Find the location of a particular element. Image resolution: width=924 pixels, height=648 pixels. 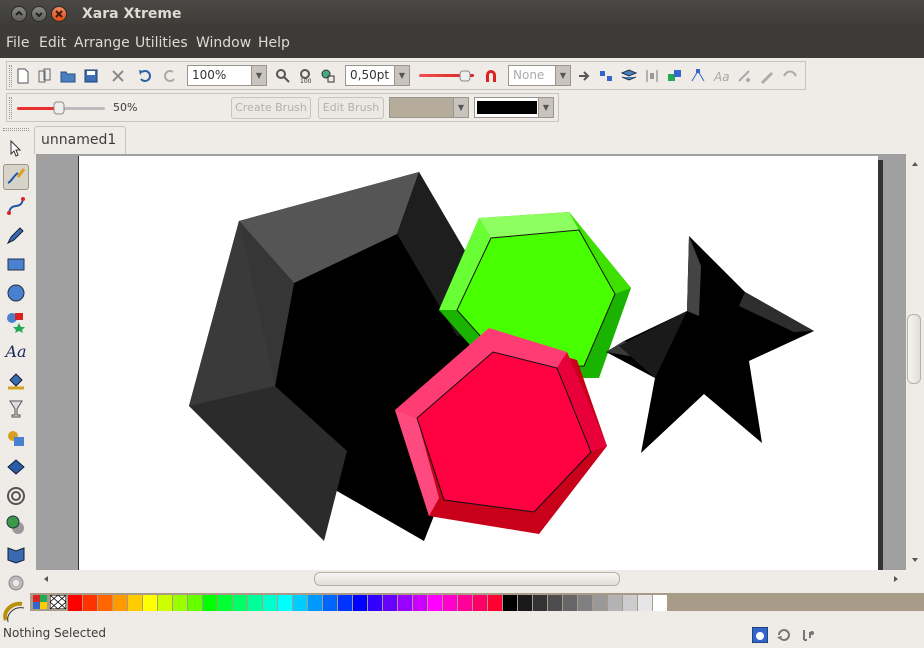

magnet-icon is located at coordinates (491, 76).